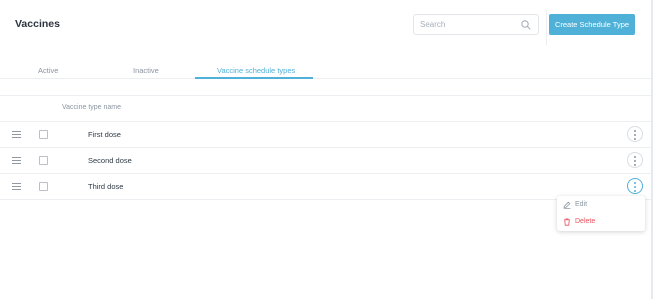 The width and height of the screenshot is (653, 299). What do you see at coordinates (592, 24) in the screenshot?
I see `create-schedule-type-button: Create Schedule Type` at bounding box center [592, 24].